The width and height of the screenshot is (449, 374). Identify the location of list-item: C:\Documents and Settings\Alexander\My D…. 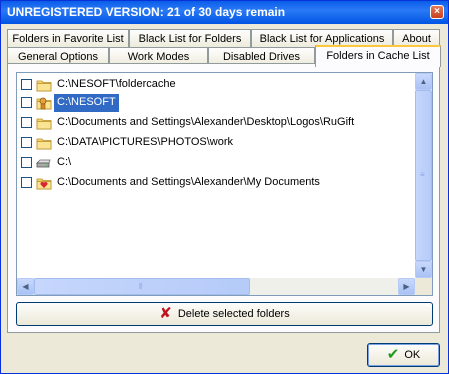
(218, 183).